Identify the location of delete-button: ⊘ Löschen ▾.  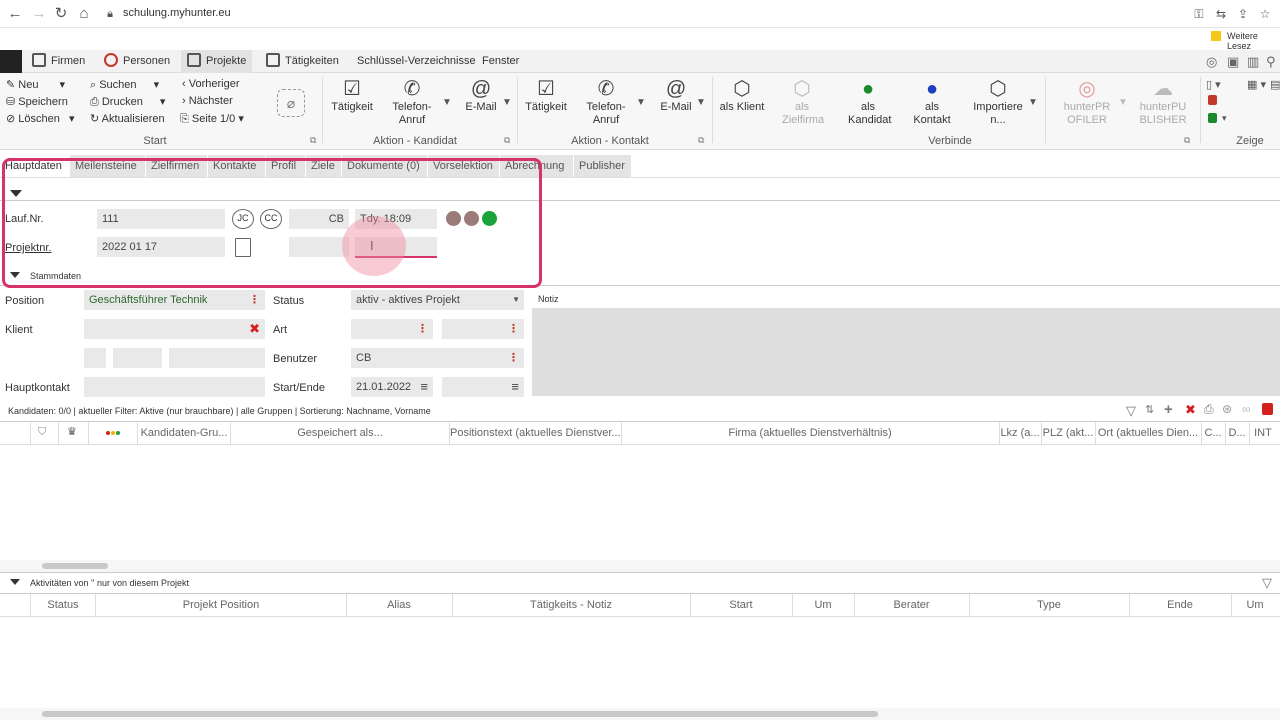
(40, 118).